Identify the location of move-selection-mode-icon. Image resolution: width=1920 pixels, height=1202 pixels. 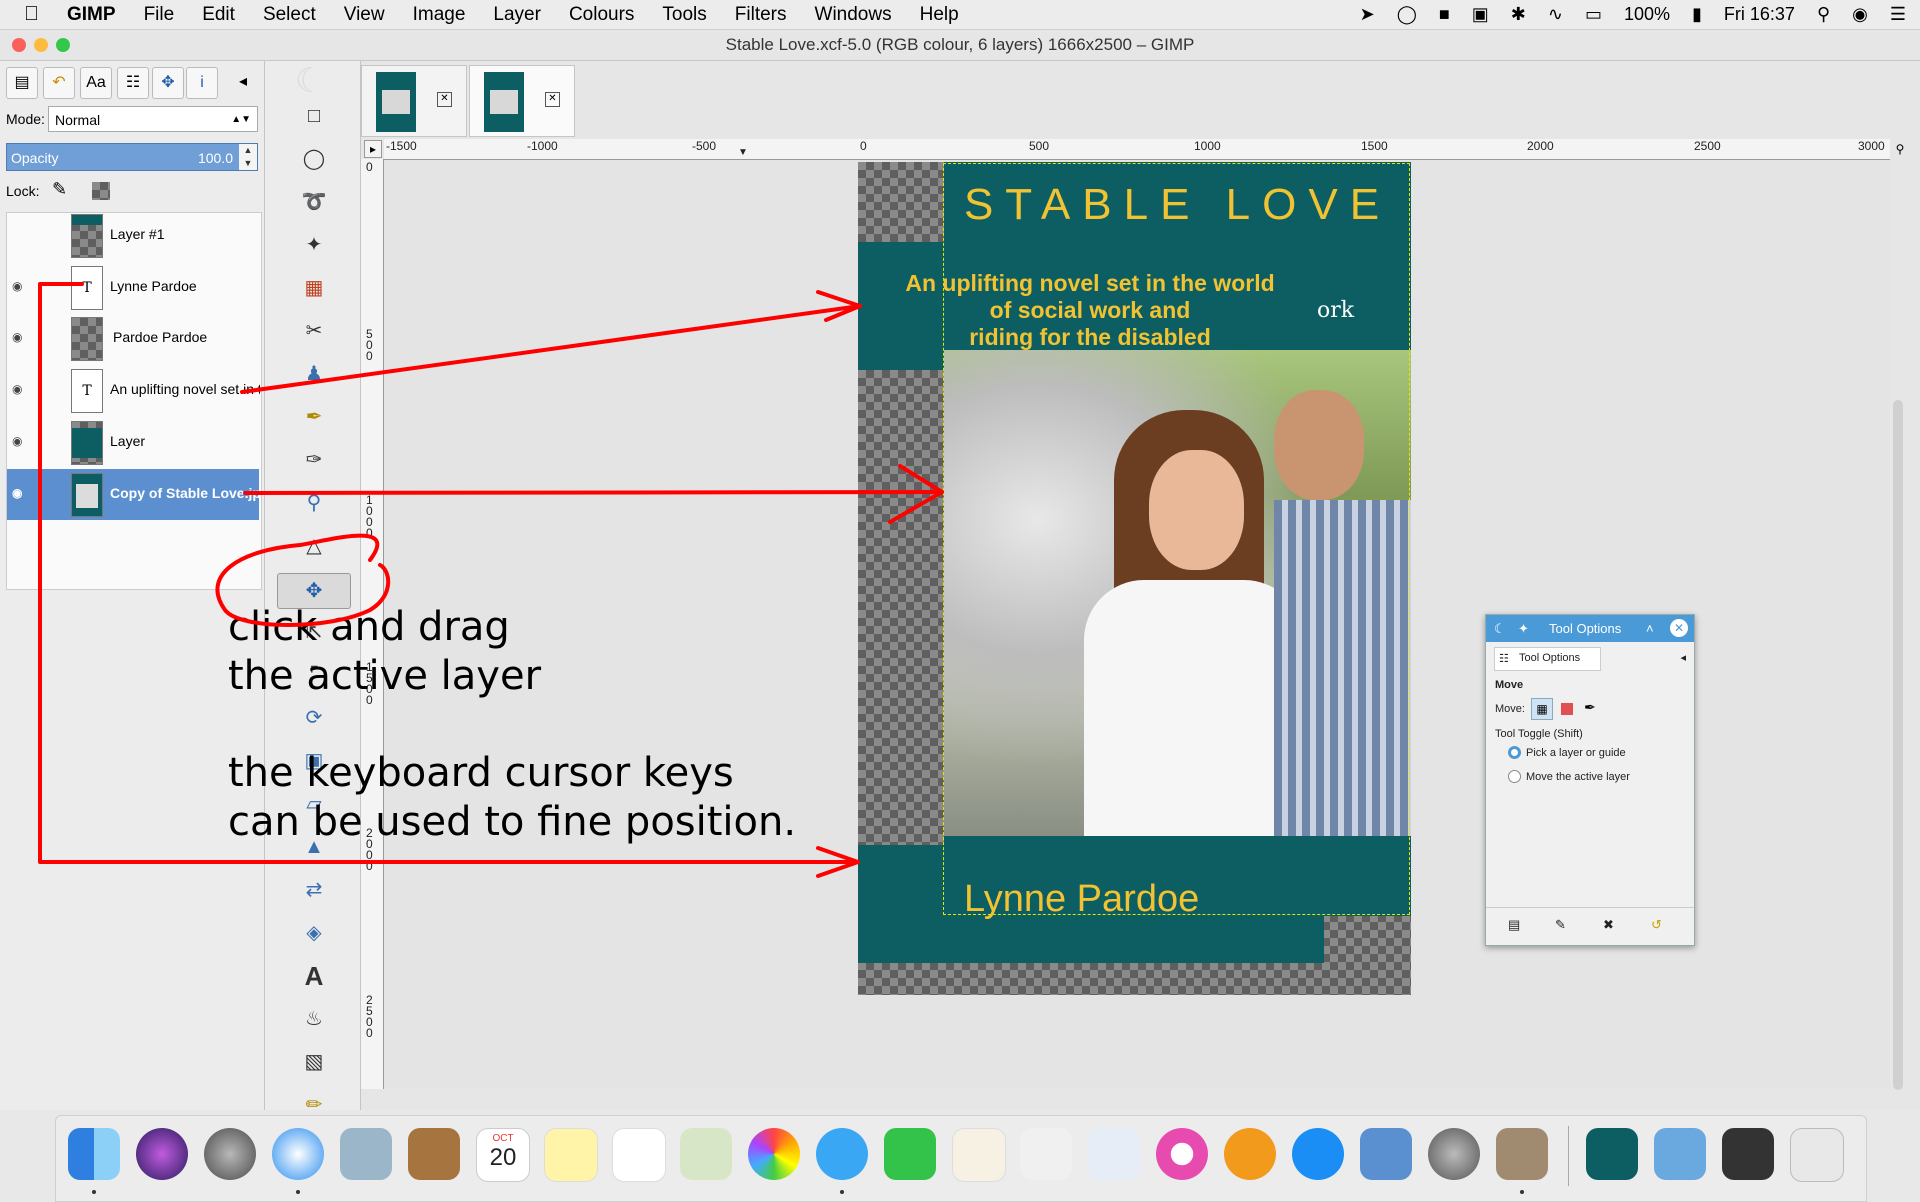
(1567, 709).